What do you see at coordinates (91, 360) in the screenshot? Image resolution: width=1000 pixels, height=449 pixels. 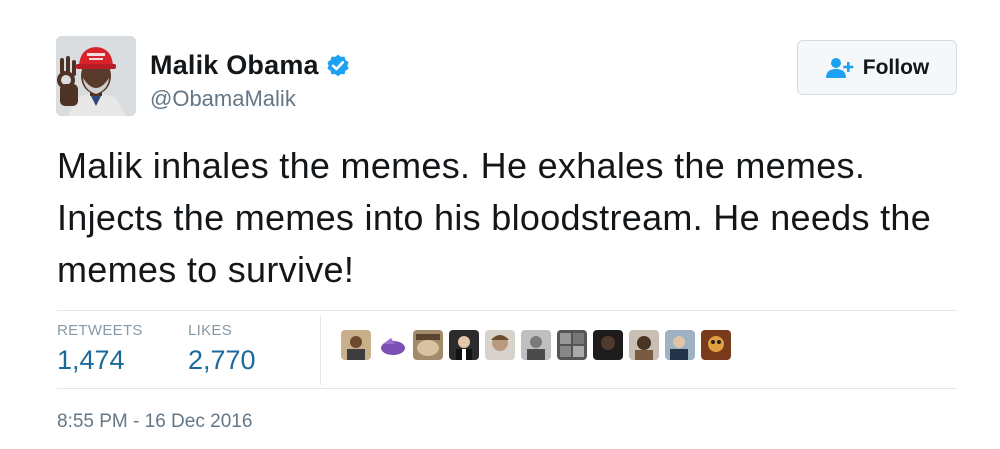 I see `retweets-count: 1,474` at bounding box center [91, 360].